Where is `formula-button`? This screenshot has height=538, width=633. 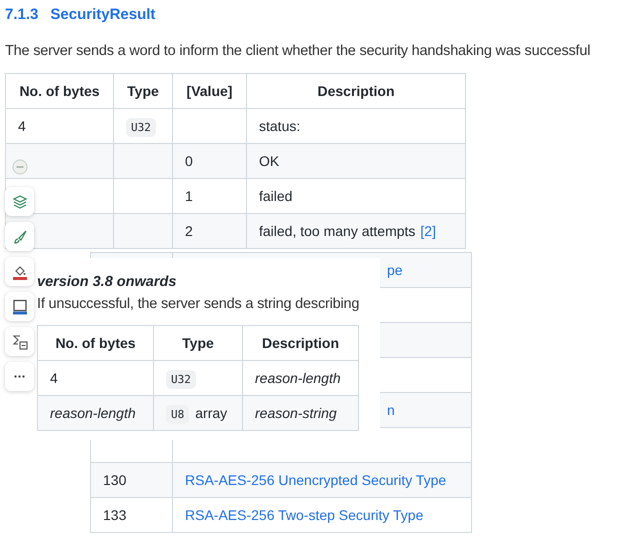
formula-button is located at coordinates (19, 341).